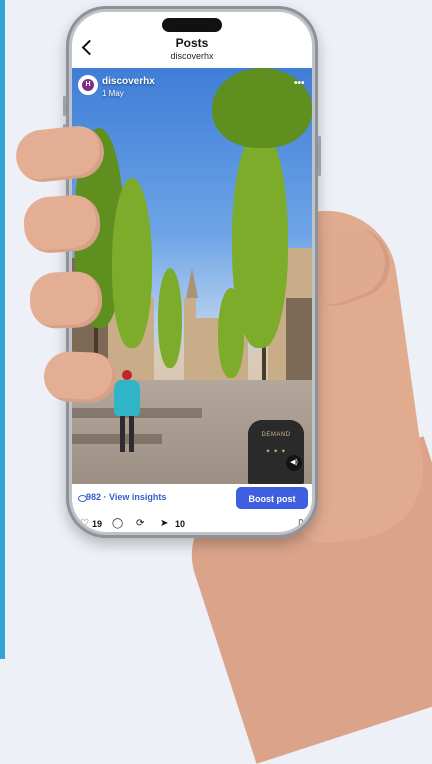 The image size is (432, 764). Describe the element at coordinates (294, 463) in the screenshot. I see `audio-icon: ◀)` at that location.